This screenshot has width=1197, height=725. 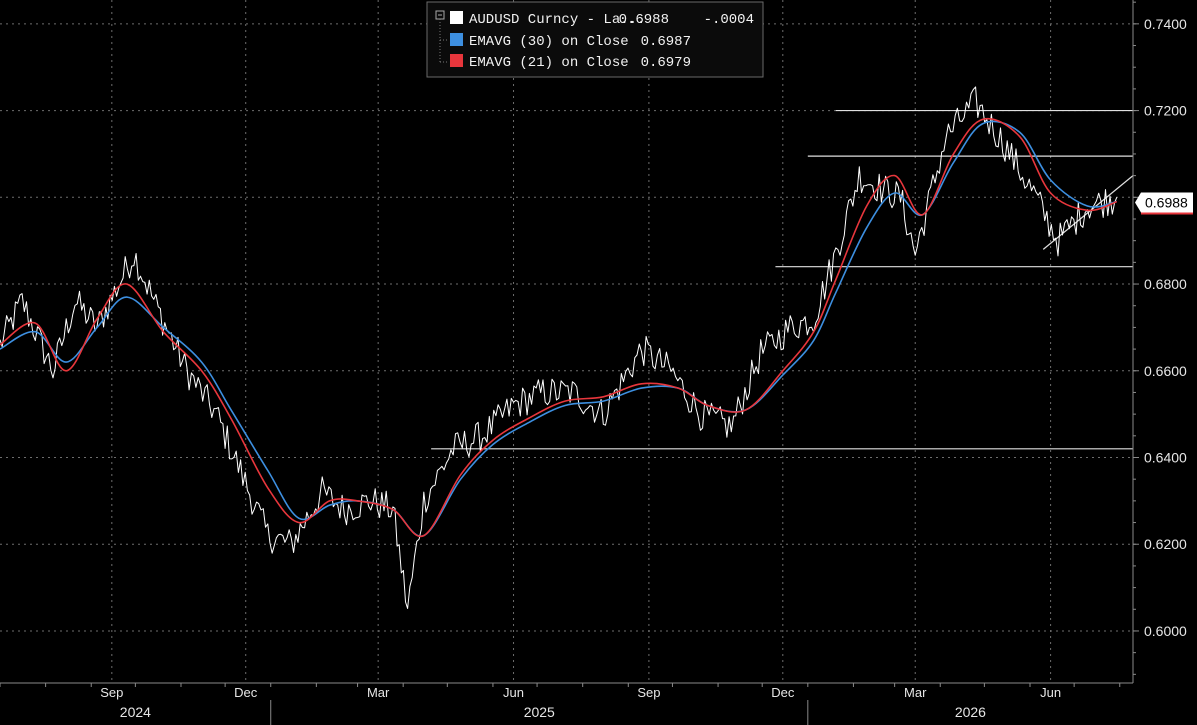 What do you see at coordinates (1165, 371) in the screenshot?
I see `y-tick-label: 0.6600` at bounding box center [1165, 371].